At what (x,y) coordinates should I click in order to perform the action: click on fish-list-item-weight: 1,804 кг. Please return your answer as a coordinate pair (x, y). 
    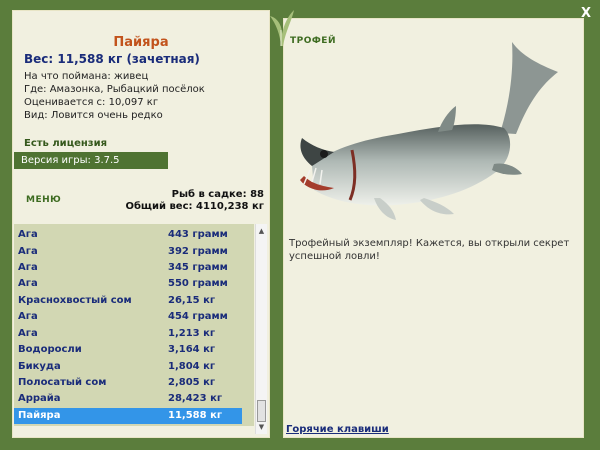
    Looking at the image, I should click on (192, 366).